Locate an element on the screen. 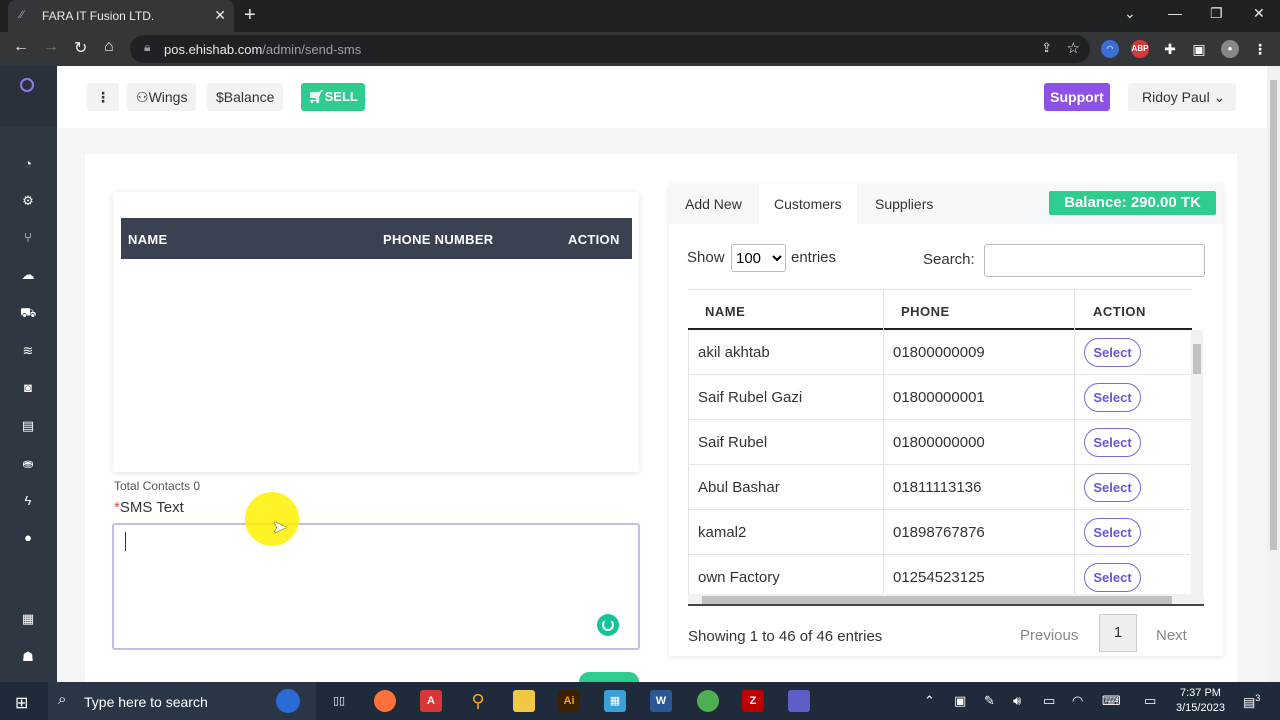 This screenshot has width=1280, height=720. previous-page-button: Previous is located at coordinates (1049, 635).